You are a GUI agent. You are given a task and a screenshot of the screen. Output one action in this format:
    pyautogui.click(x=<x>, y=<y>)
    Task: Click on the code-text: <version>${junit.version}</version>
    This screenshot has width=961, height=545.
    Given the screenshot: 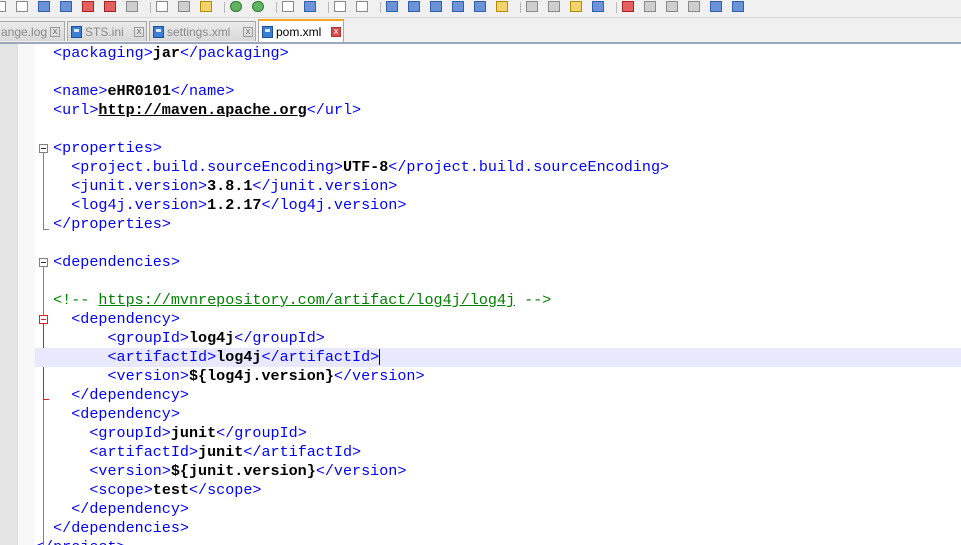 What is the action you would take?
    pyautogui.click(x=220, y=471)
    